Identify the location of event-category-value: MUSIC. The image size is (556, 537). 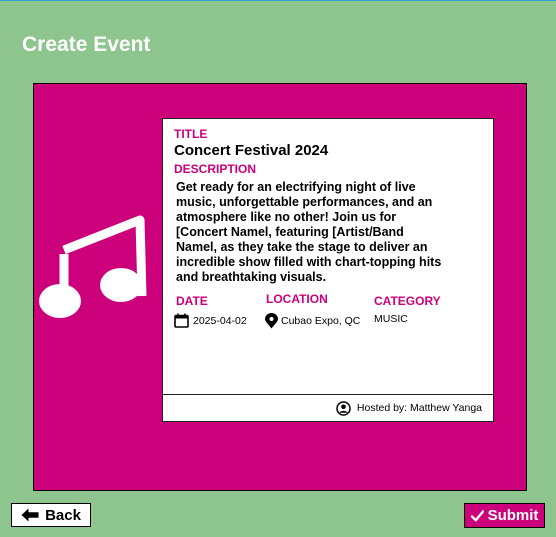
(391, 319).